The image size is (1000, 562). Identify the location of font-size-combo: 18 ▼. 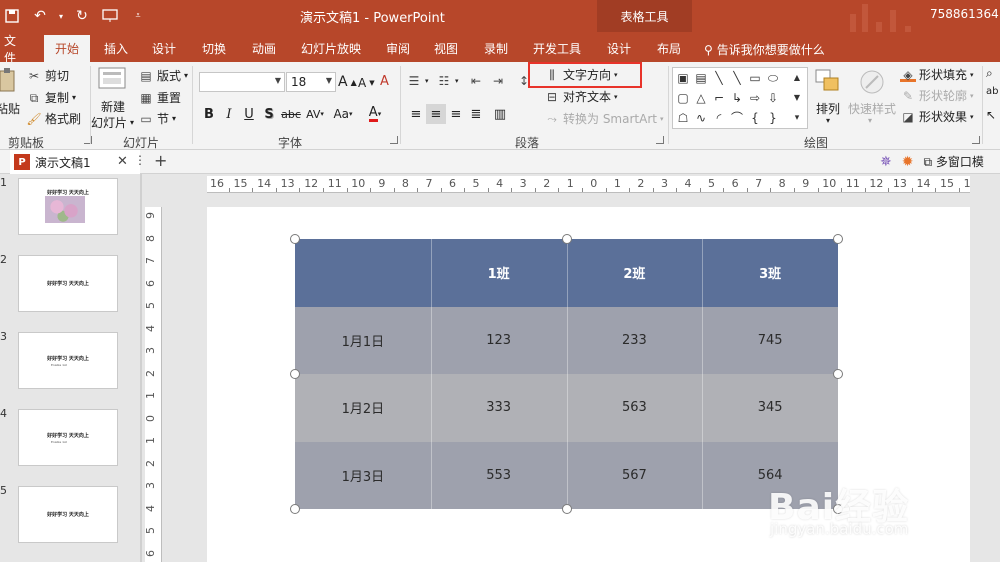
(311, 82).